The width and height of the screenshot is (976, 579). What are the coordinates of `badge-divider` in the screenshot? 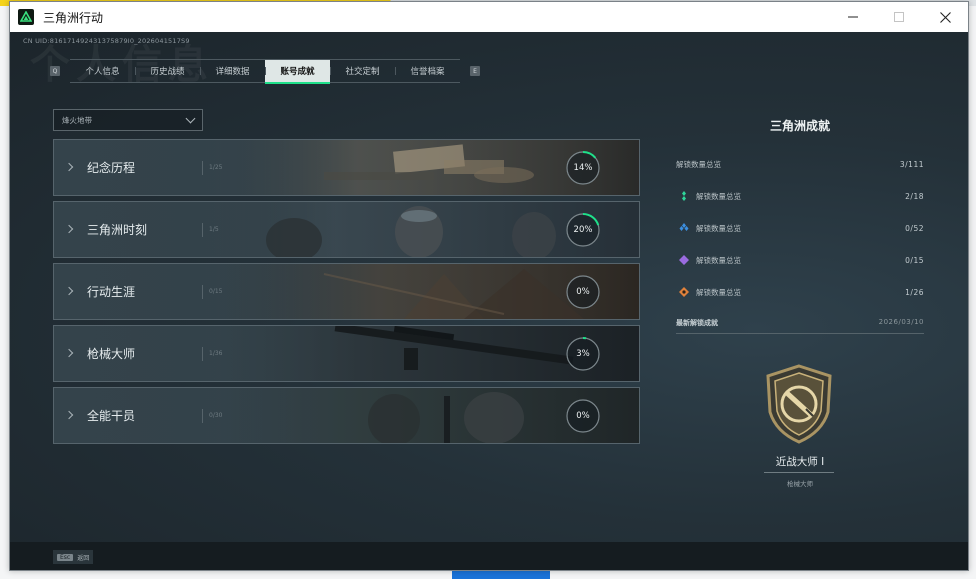 It's located at (799, 472).